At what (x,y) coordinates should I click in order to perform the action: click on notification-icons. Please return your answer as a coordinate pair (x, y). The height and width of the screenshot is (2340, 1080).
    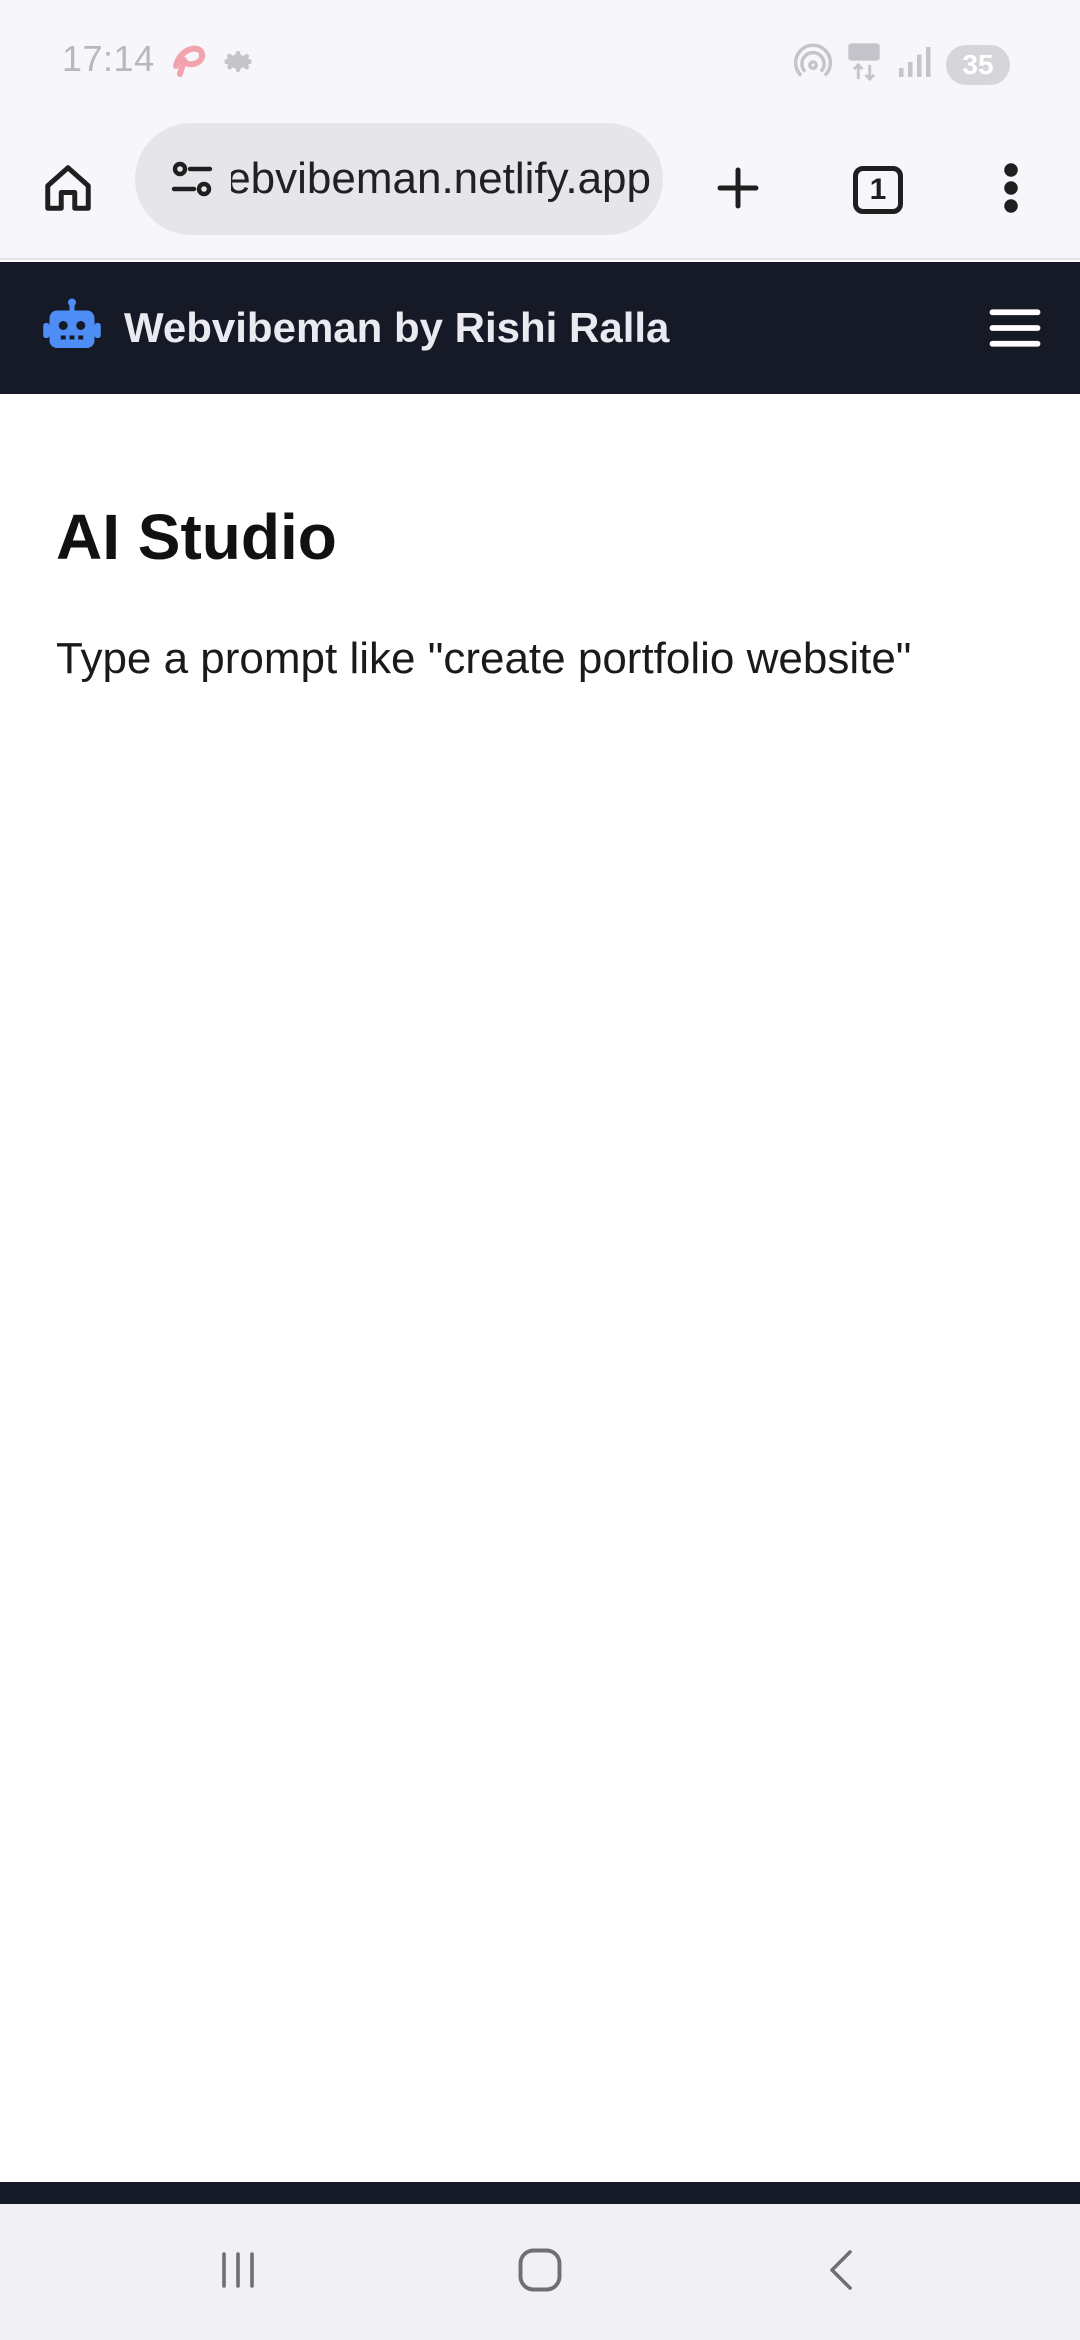
    Looking at the image, I should click on (213, 62).